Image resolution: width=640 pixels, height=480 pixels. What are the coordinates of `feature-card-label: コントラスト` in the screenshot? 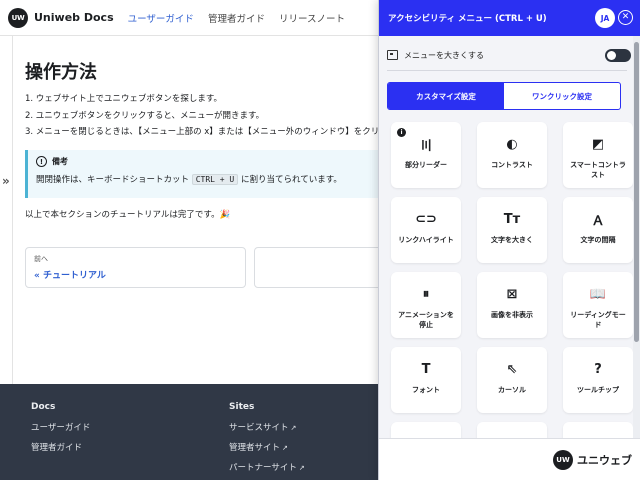 It's located at (512, 165).